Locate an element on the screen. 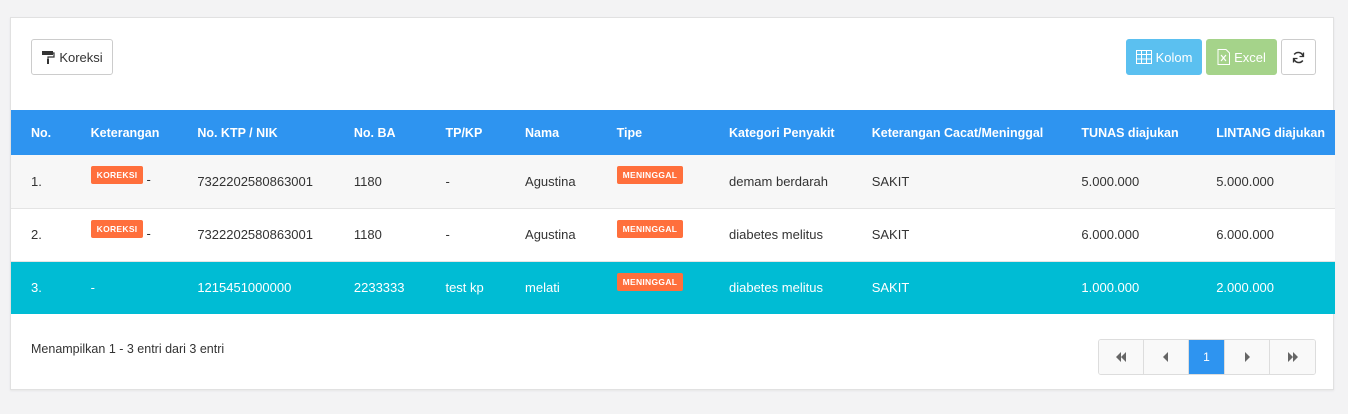 The image size is (1348, 414). col-header-ket-cacat: Keterangan Cacat/Meninggal is located at coordinates (957, 132).